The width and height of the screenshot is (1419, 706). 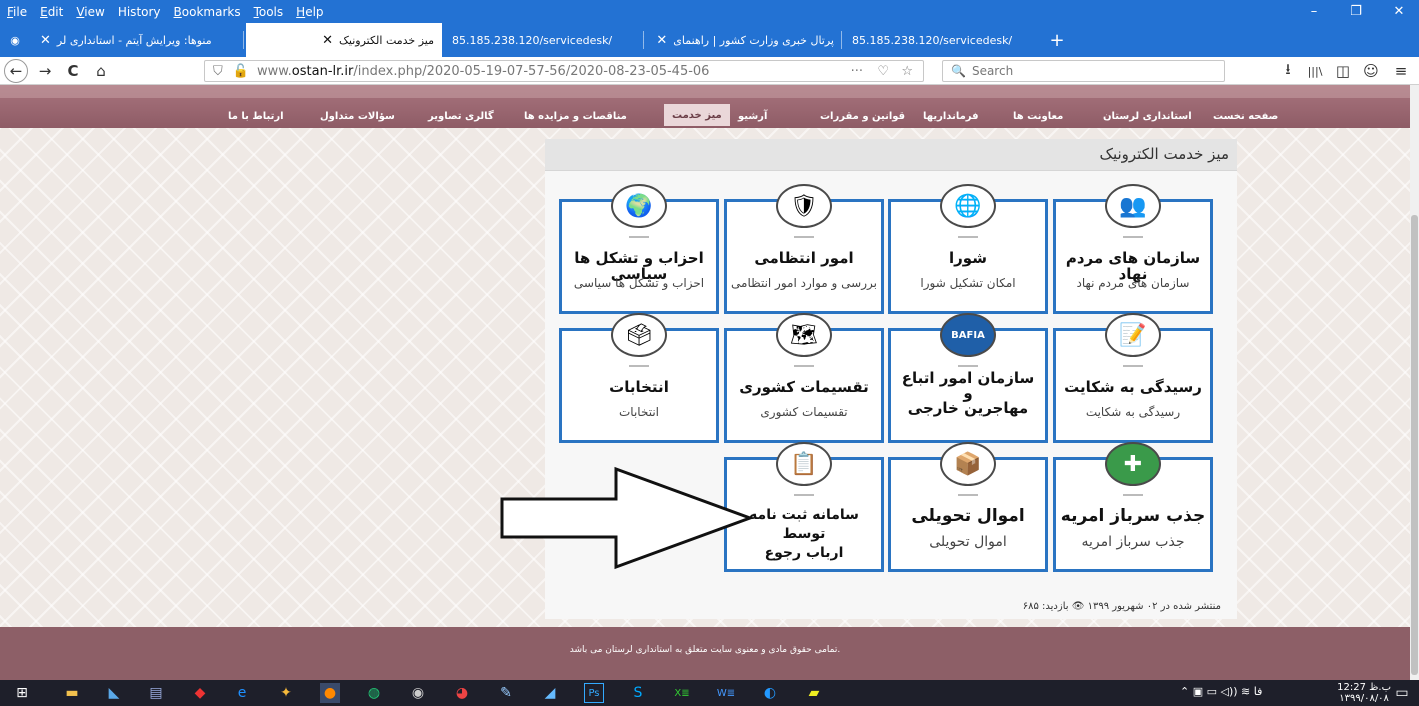 What do you see at coordinates (1133, 283) in the screenshot?
I see `card-subtitle: سازمان های مردم نهاد` at bounding box center [1133, 283].